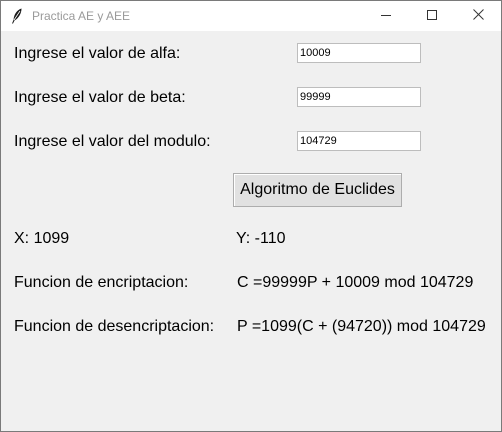  What do you see at coordinates (101, 282) in the screenshot?
I see `encrypt-label: Funcion de encriptacion:` at bounding box center [101, 282].